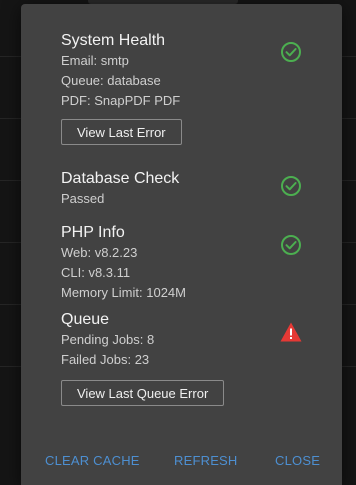 The width and height of the screenshot is (356, 485). I want to click on web-version-detail: Web: v8.2.23, so click(99, 252).